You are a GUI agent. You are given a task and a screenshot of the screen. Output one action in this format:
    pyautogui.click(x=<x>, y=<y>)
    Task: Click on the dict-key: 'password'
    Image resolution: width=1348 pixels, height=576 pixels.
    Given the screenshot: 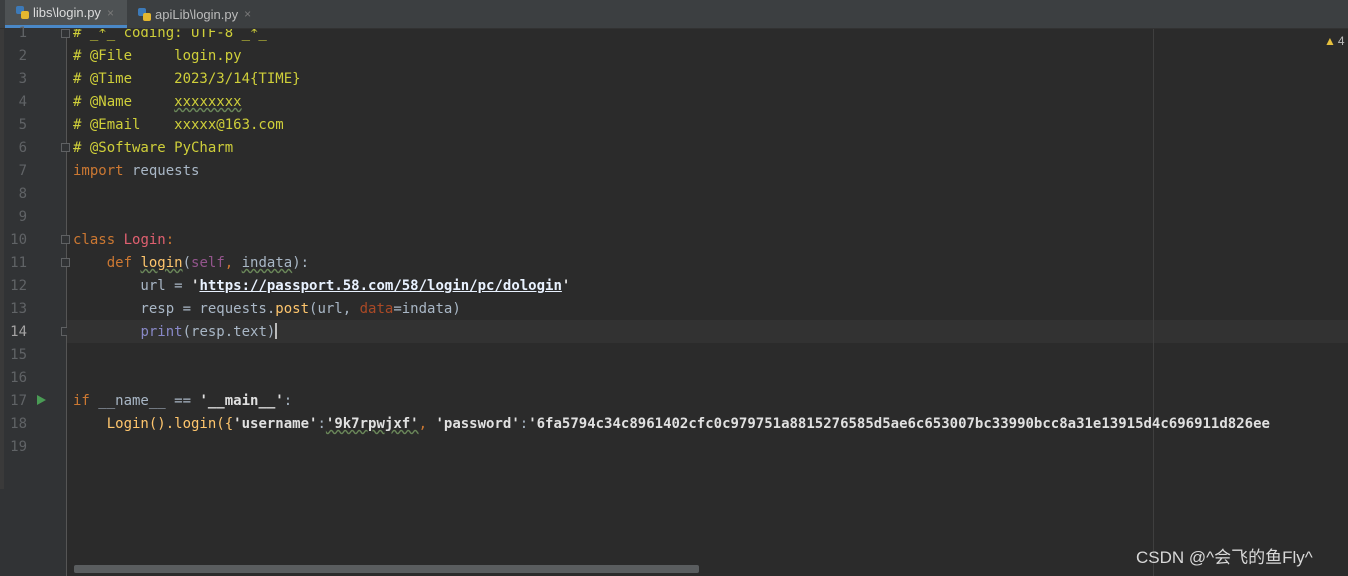 What is the action you would take?
    pyautogui.click(x=477, y=424)
    